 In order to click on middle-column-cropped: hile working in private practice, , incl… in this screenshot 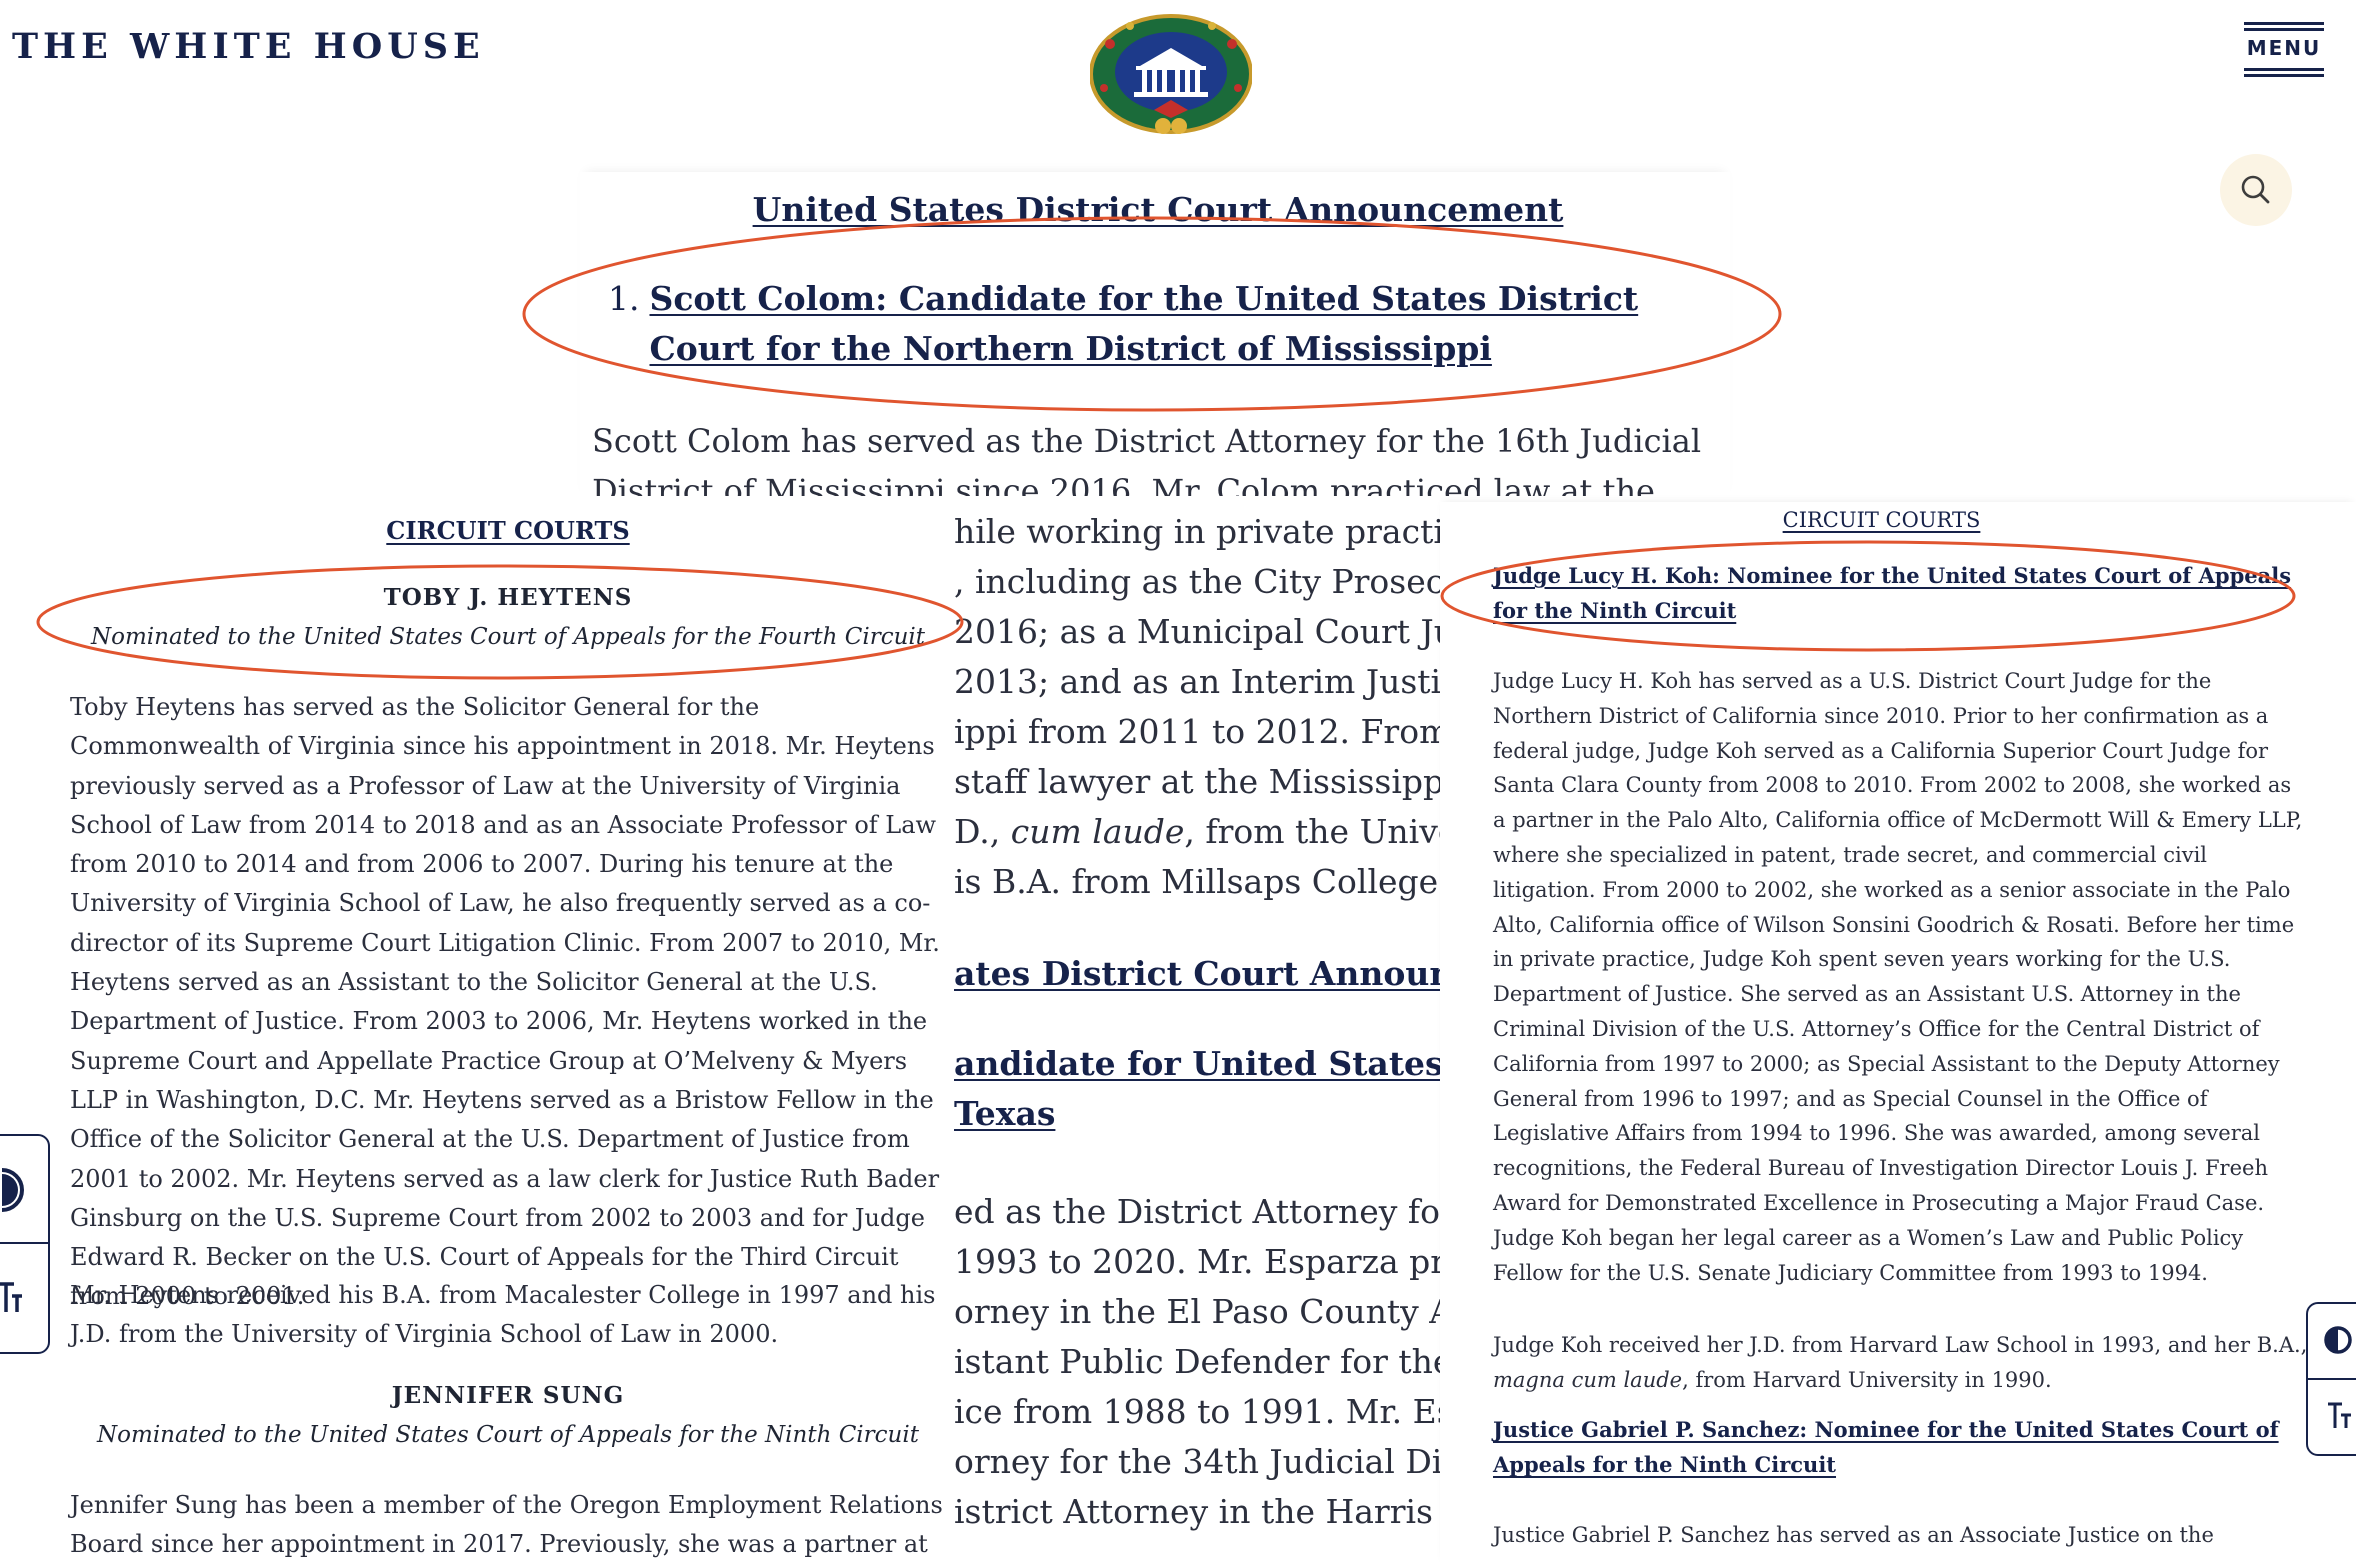, I will do `click(1197, 1035)`.